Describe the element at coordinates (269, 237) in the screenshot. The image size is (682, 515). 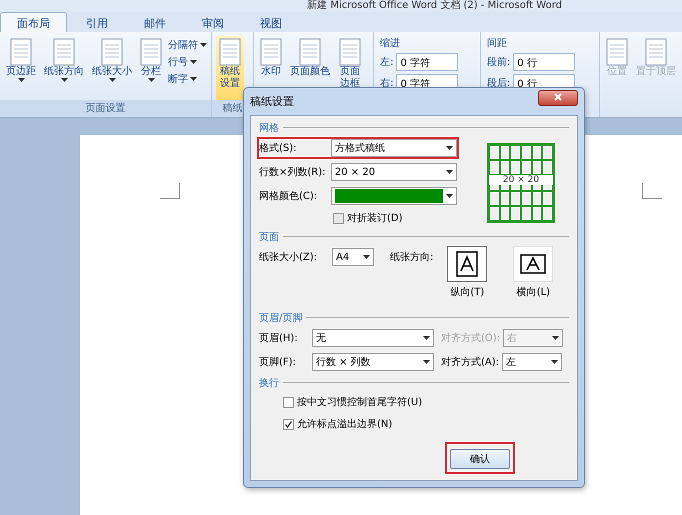
I see `section-title: 页面` at that location.